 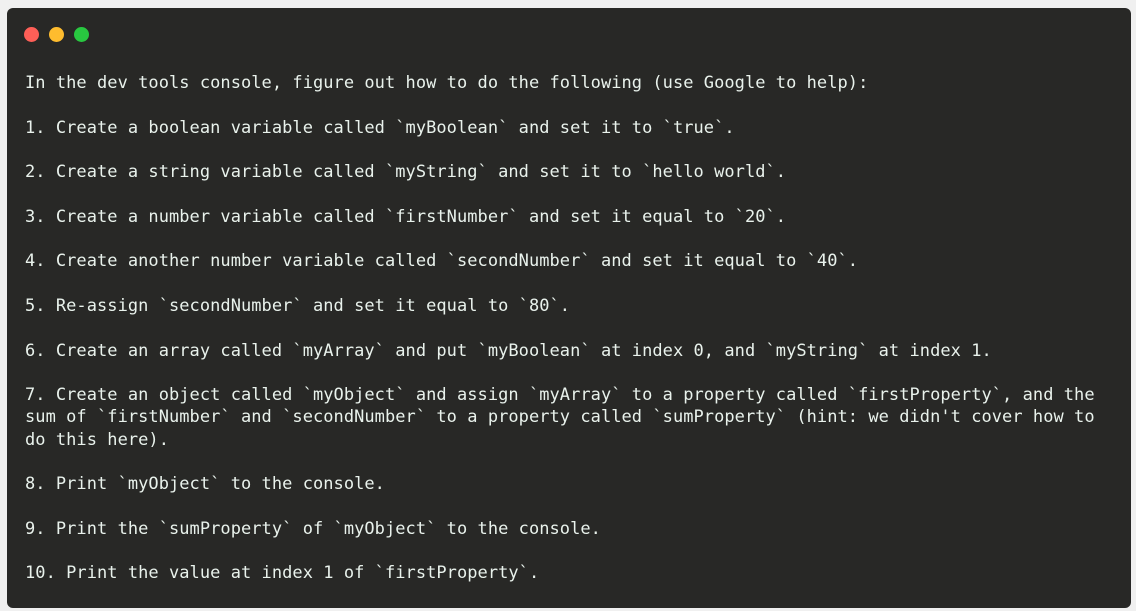 I want to click on close-window-button, so click(x=31, y=34).